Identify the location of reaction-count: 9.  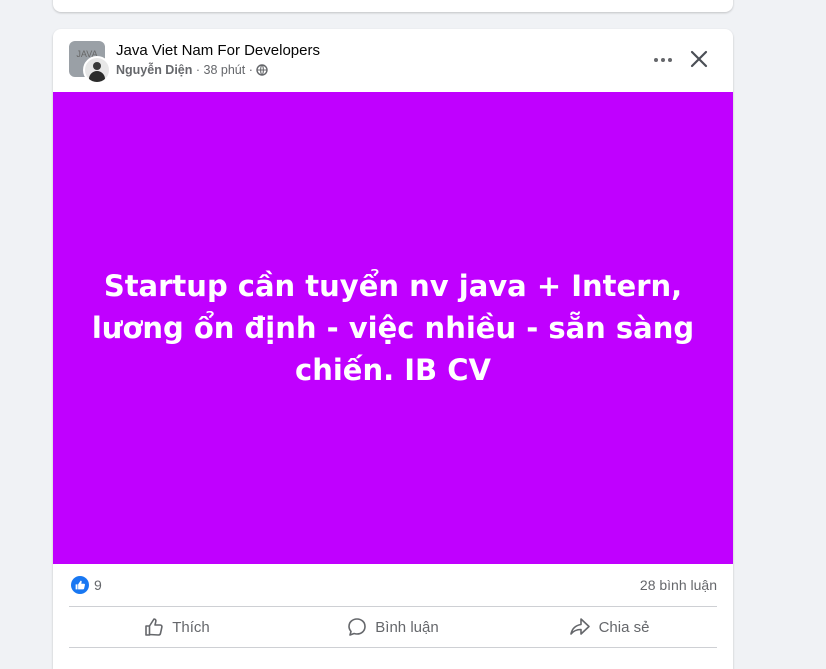
(98, 585).